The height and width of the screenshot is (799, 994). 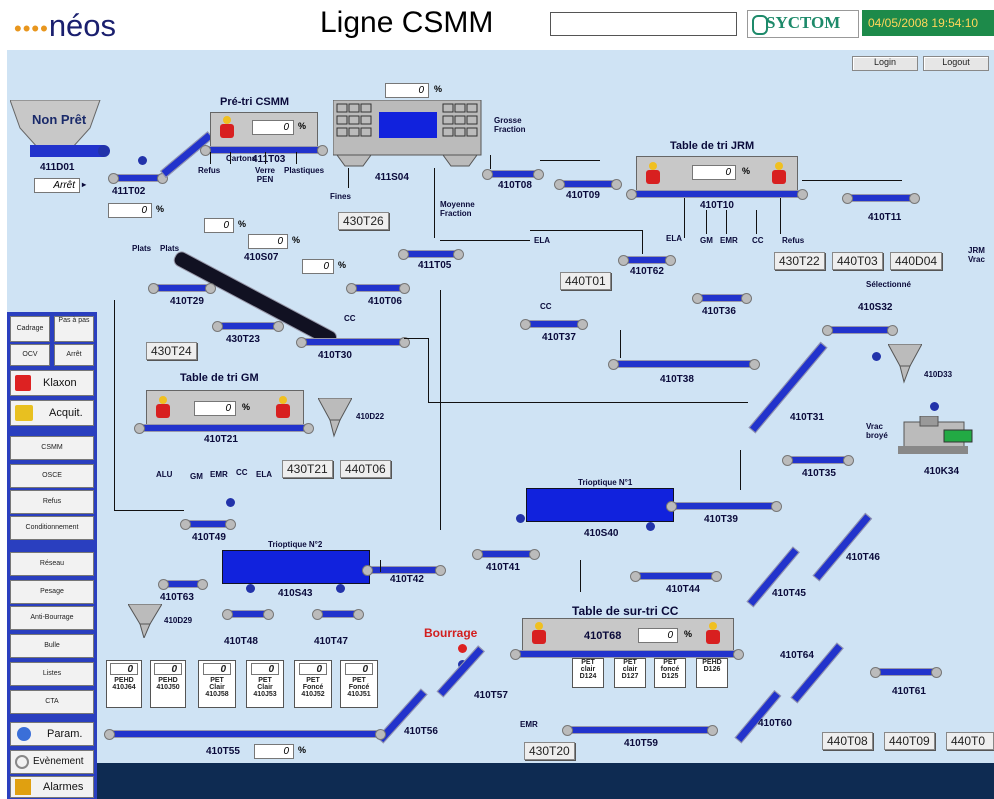 What do you see at coordinates (506, 554) in the screenshot?
I see `conveyor-410T41` at bounding box center [506, 554].